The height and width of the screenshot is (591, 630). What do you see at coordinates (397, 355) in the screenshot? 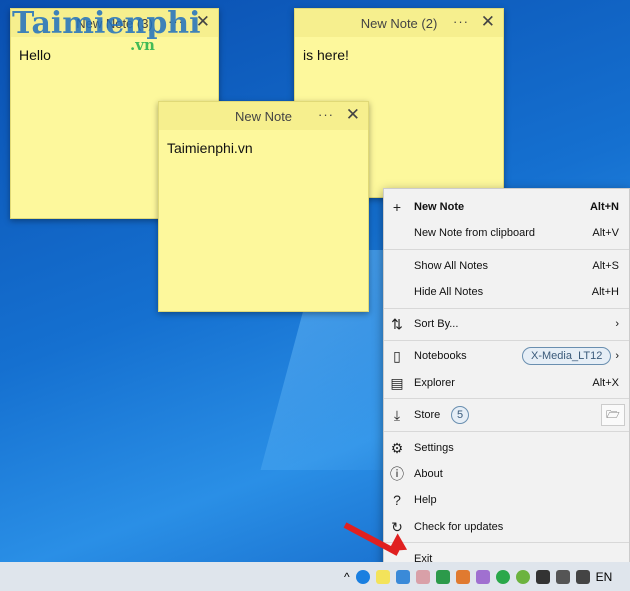
I see `notebook-icon: ▯` at bounding box center [397, 355].